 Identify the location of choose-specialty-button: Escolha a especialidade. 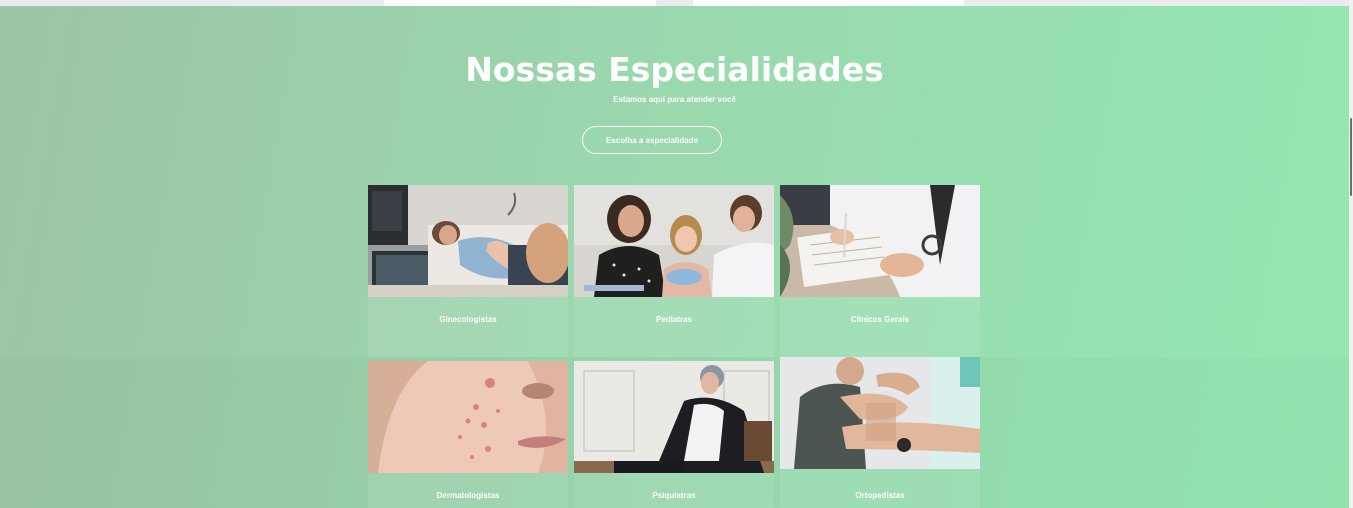
(652, 140).